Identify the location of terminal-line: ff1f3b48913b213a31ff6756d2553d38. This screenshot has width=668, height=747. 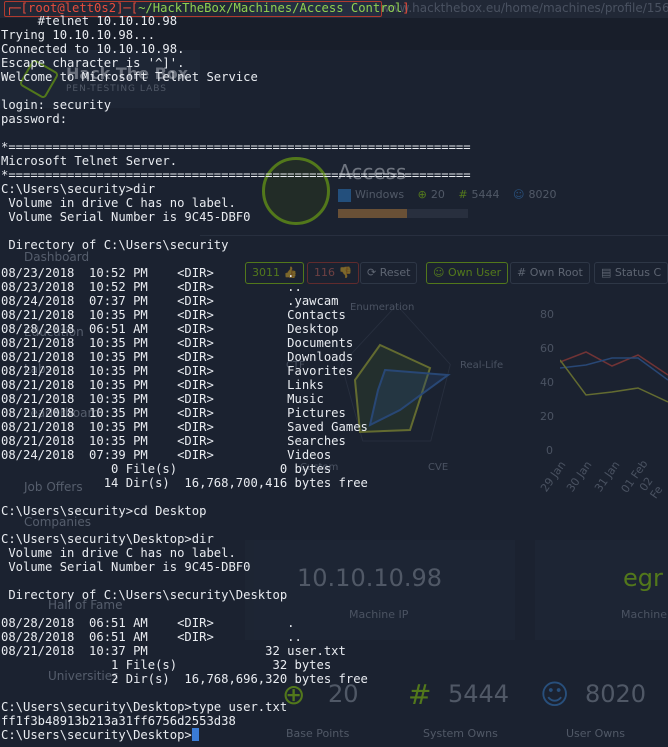
(118, 721).